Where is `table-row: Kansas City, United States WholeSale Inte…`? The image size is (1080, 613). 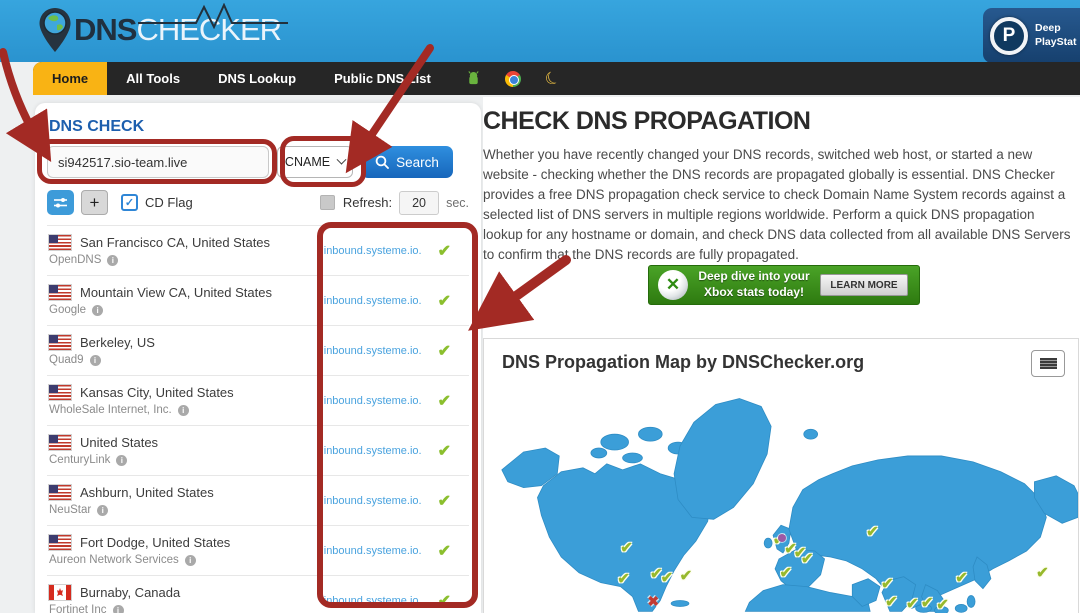
table-row: Kansas City, United States WholeSale Inte… is located at coordinates (258, 401).